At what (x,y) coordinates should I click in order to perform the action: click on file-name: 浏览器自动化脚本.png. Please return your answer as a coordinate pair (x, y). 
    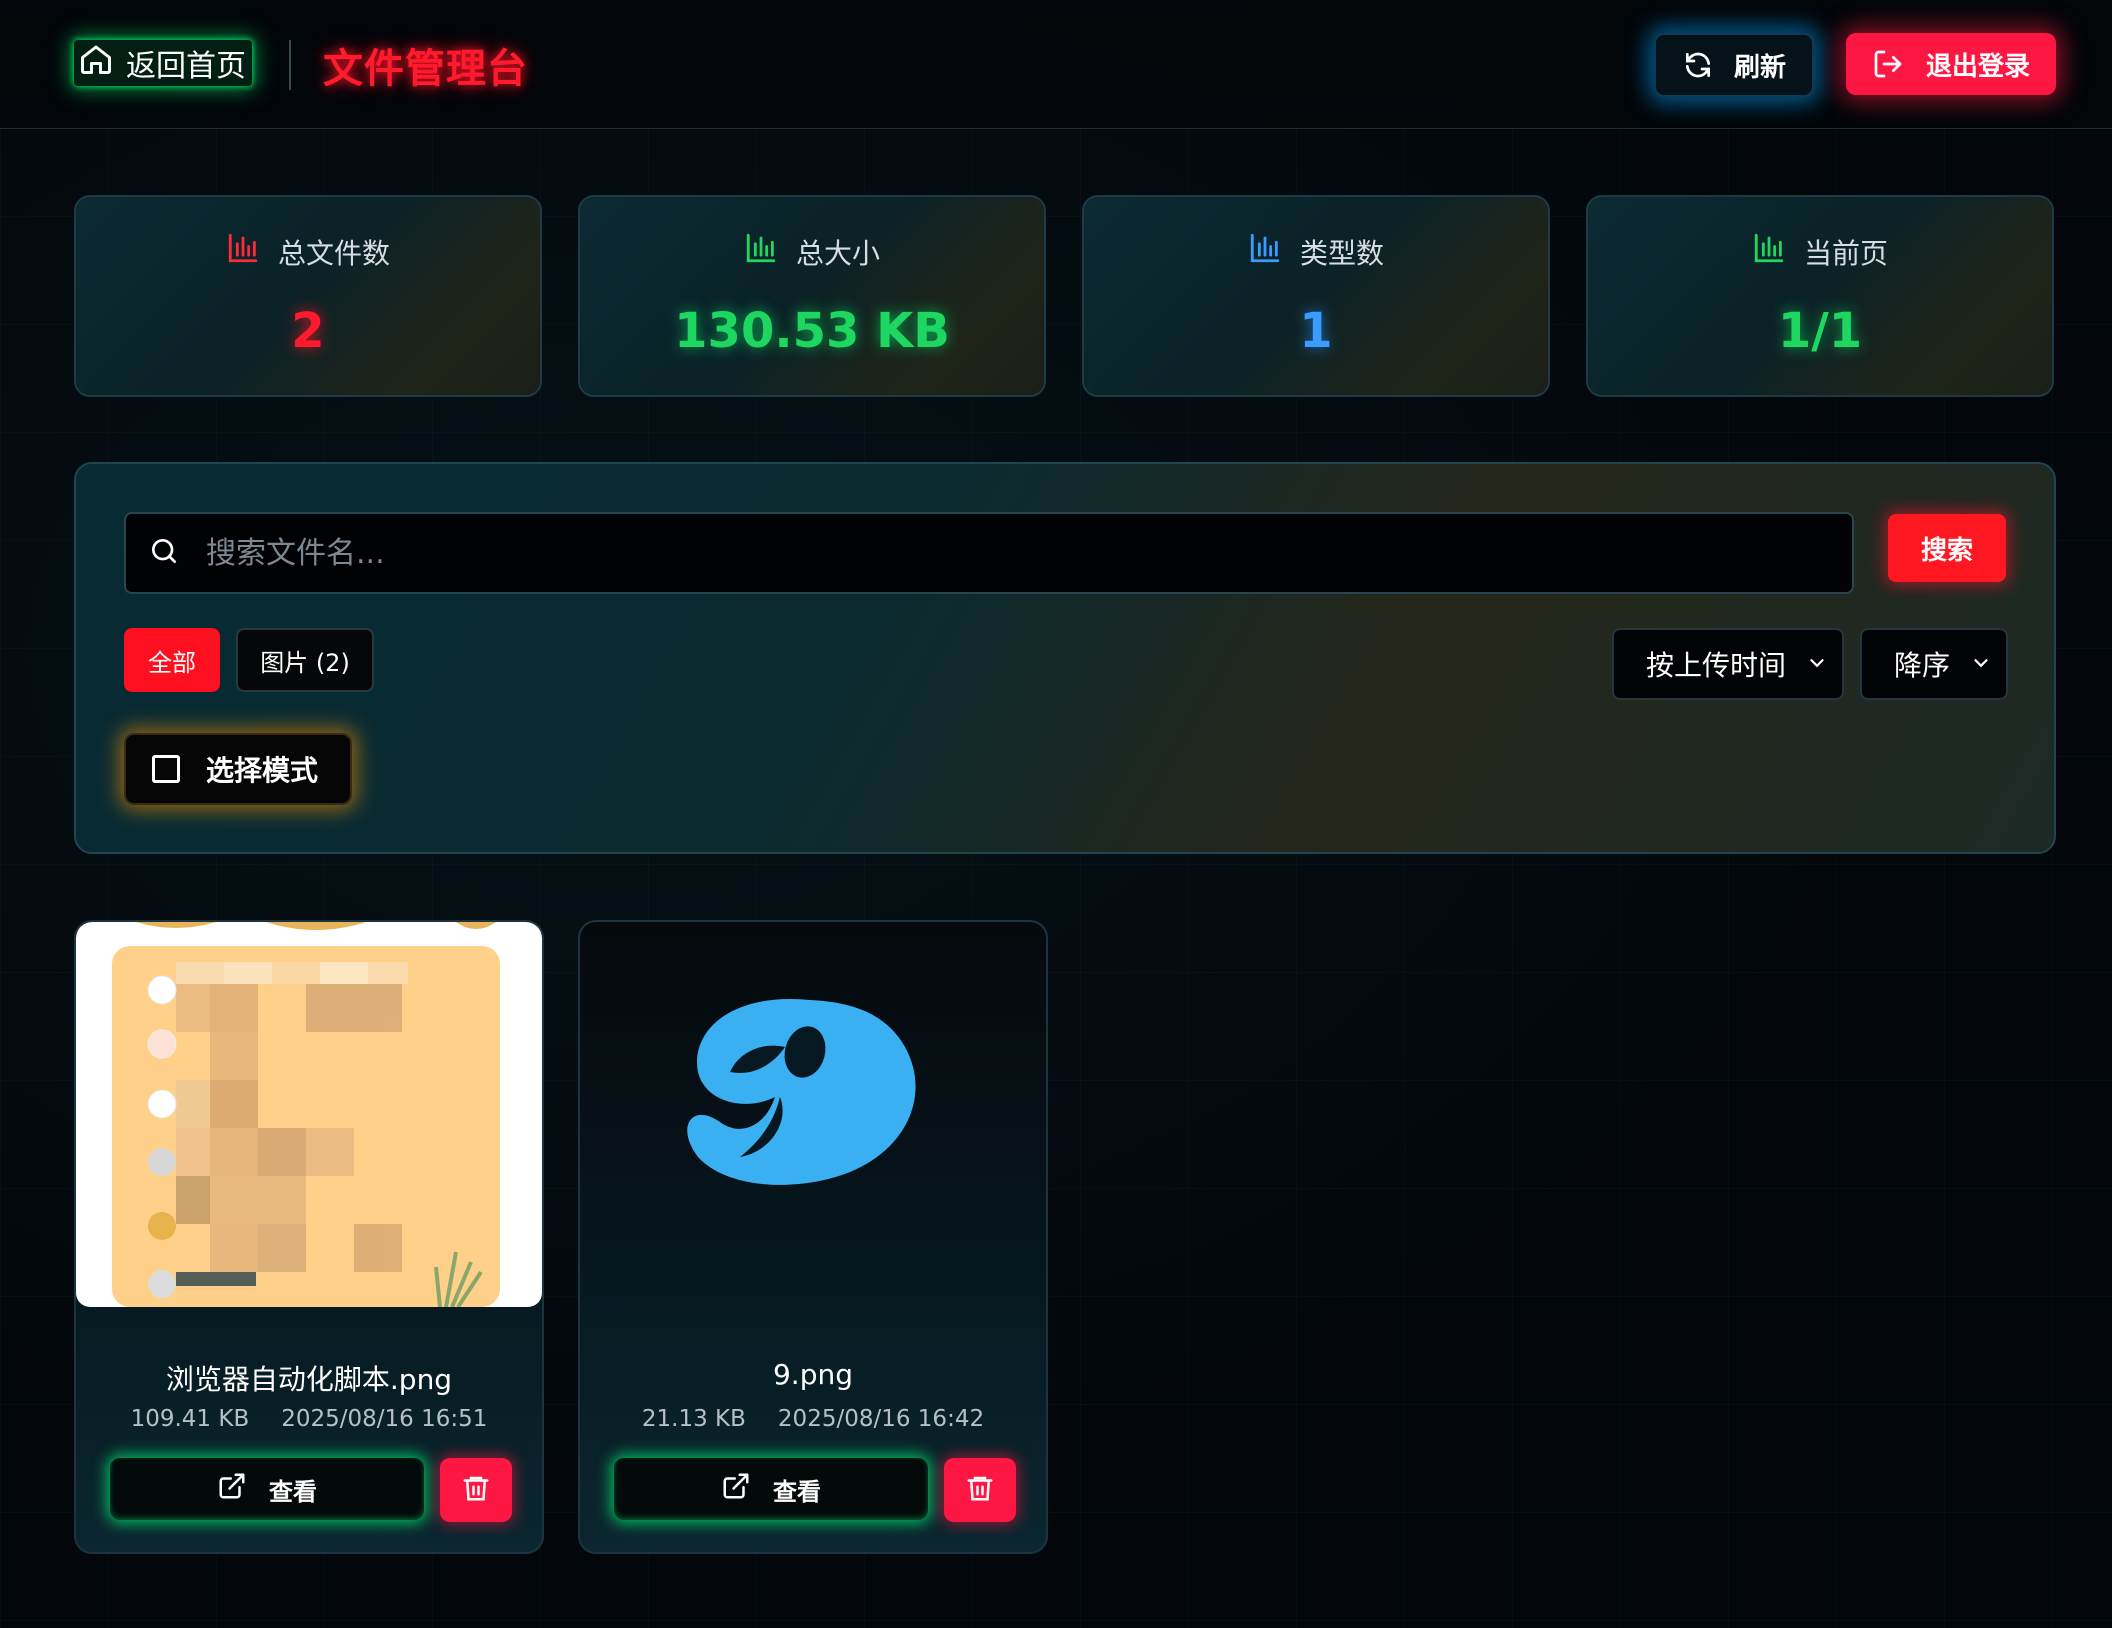
    Looking at the image, I should click on (309, 1379).